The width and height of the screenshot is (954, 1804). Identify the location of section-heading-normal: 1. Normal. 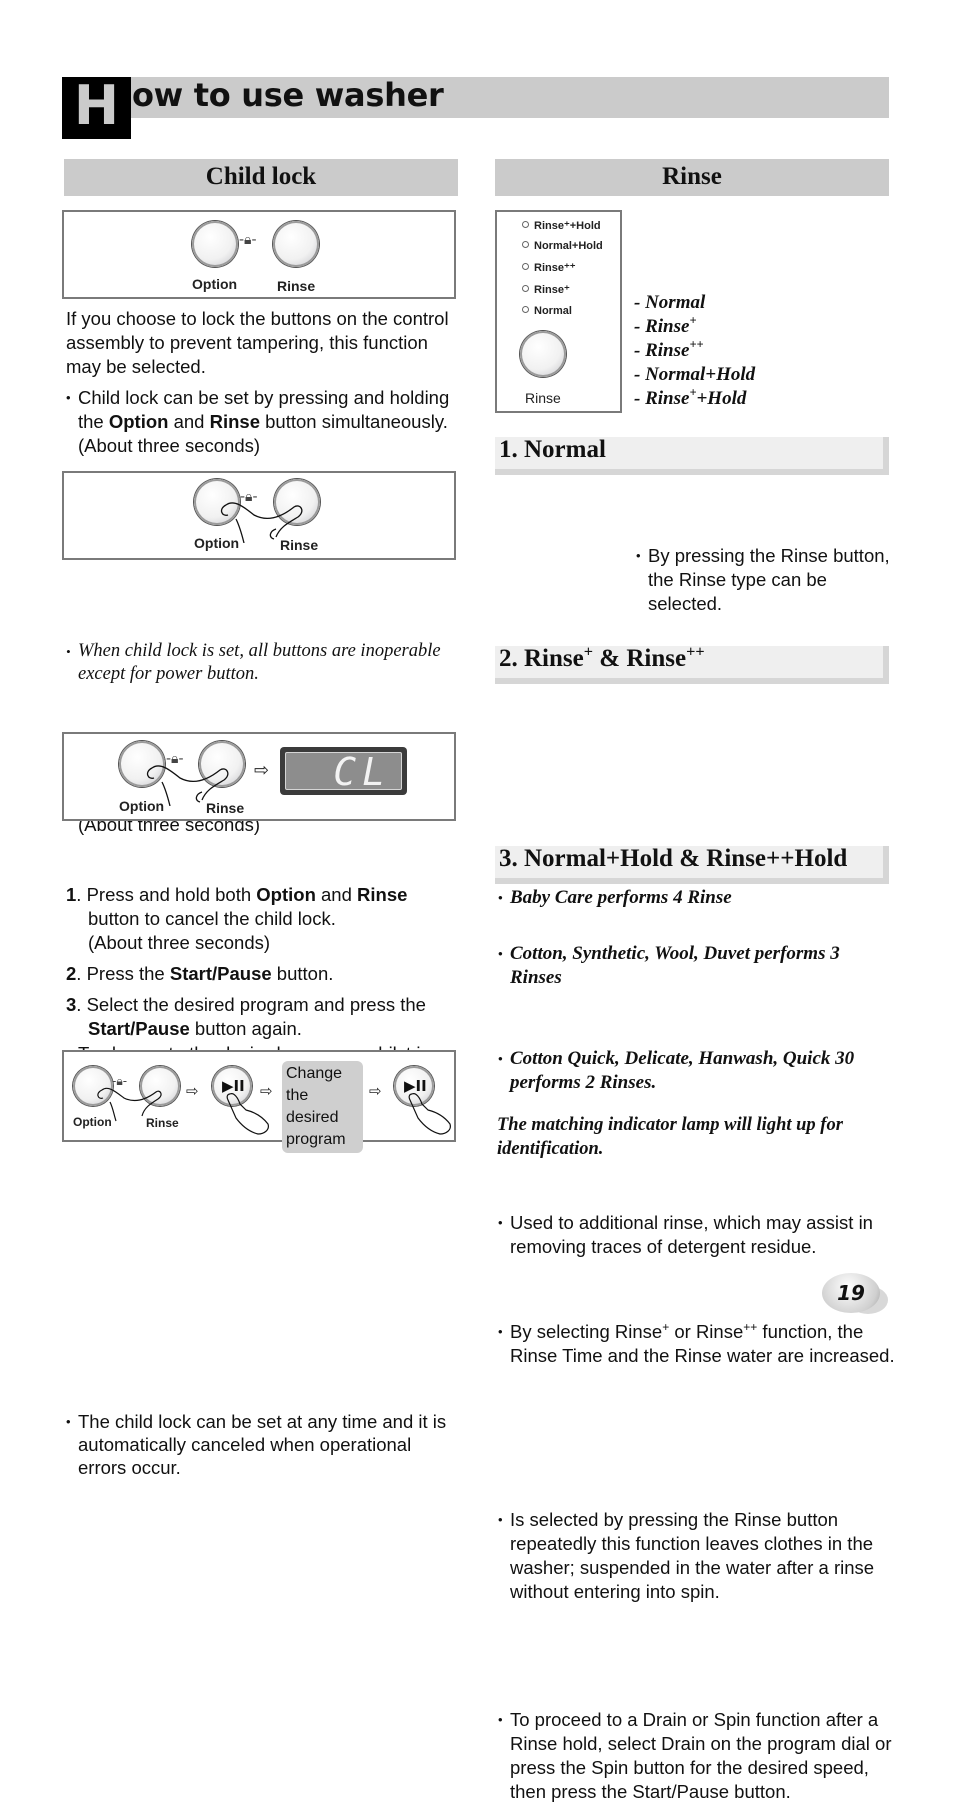
(692, 456).